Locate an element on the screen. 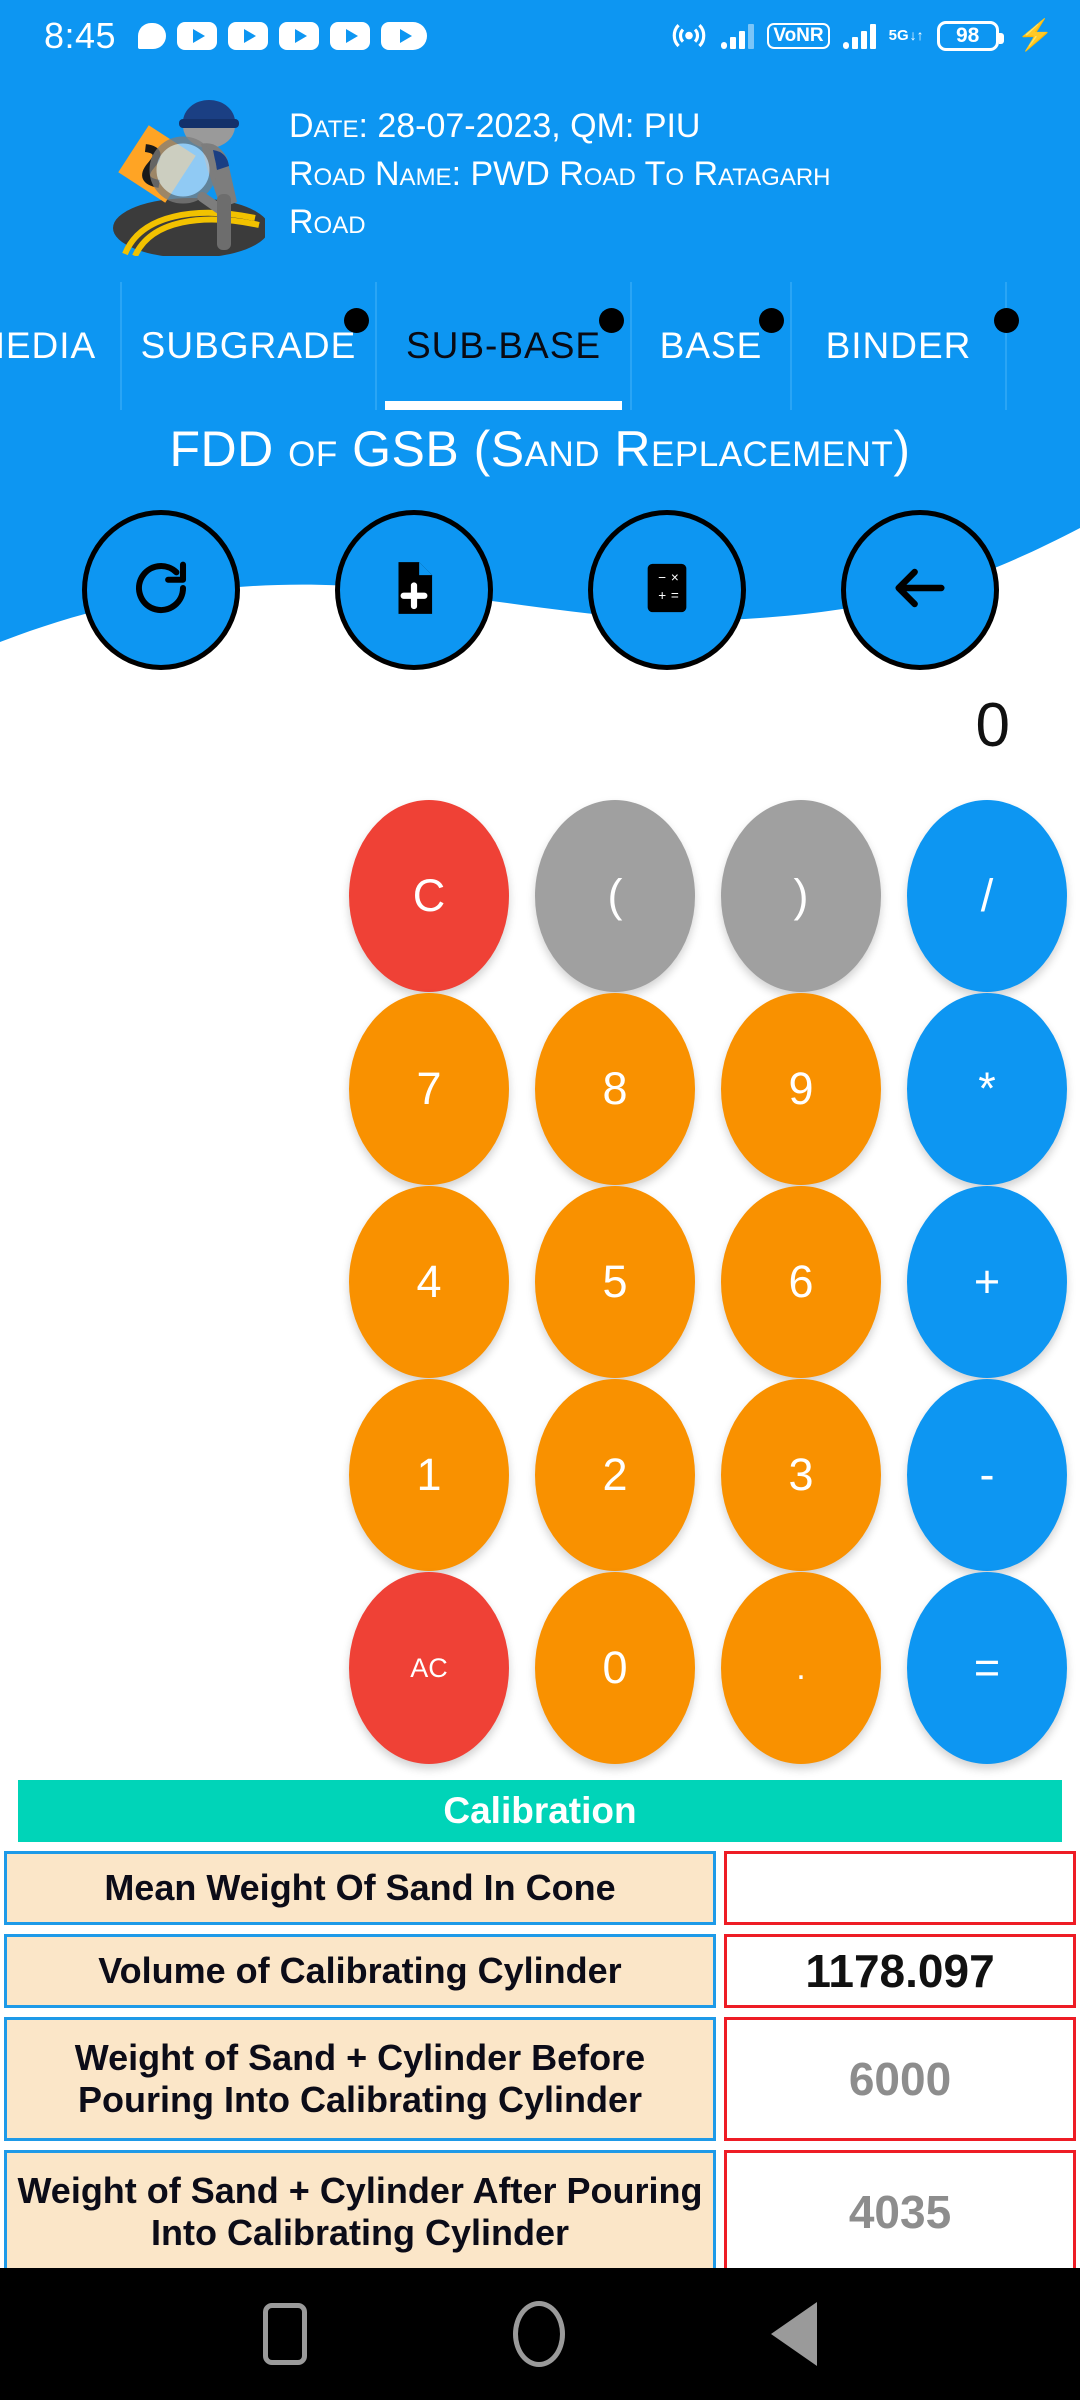  network-5g-icon: 5G ↓↑ is located at coordinates (906, 35).